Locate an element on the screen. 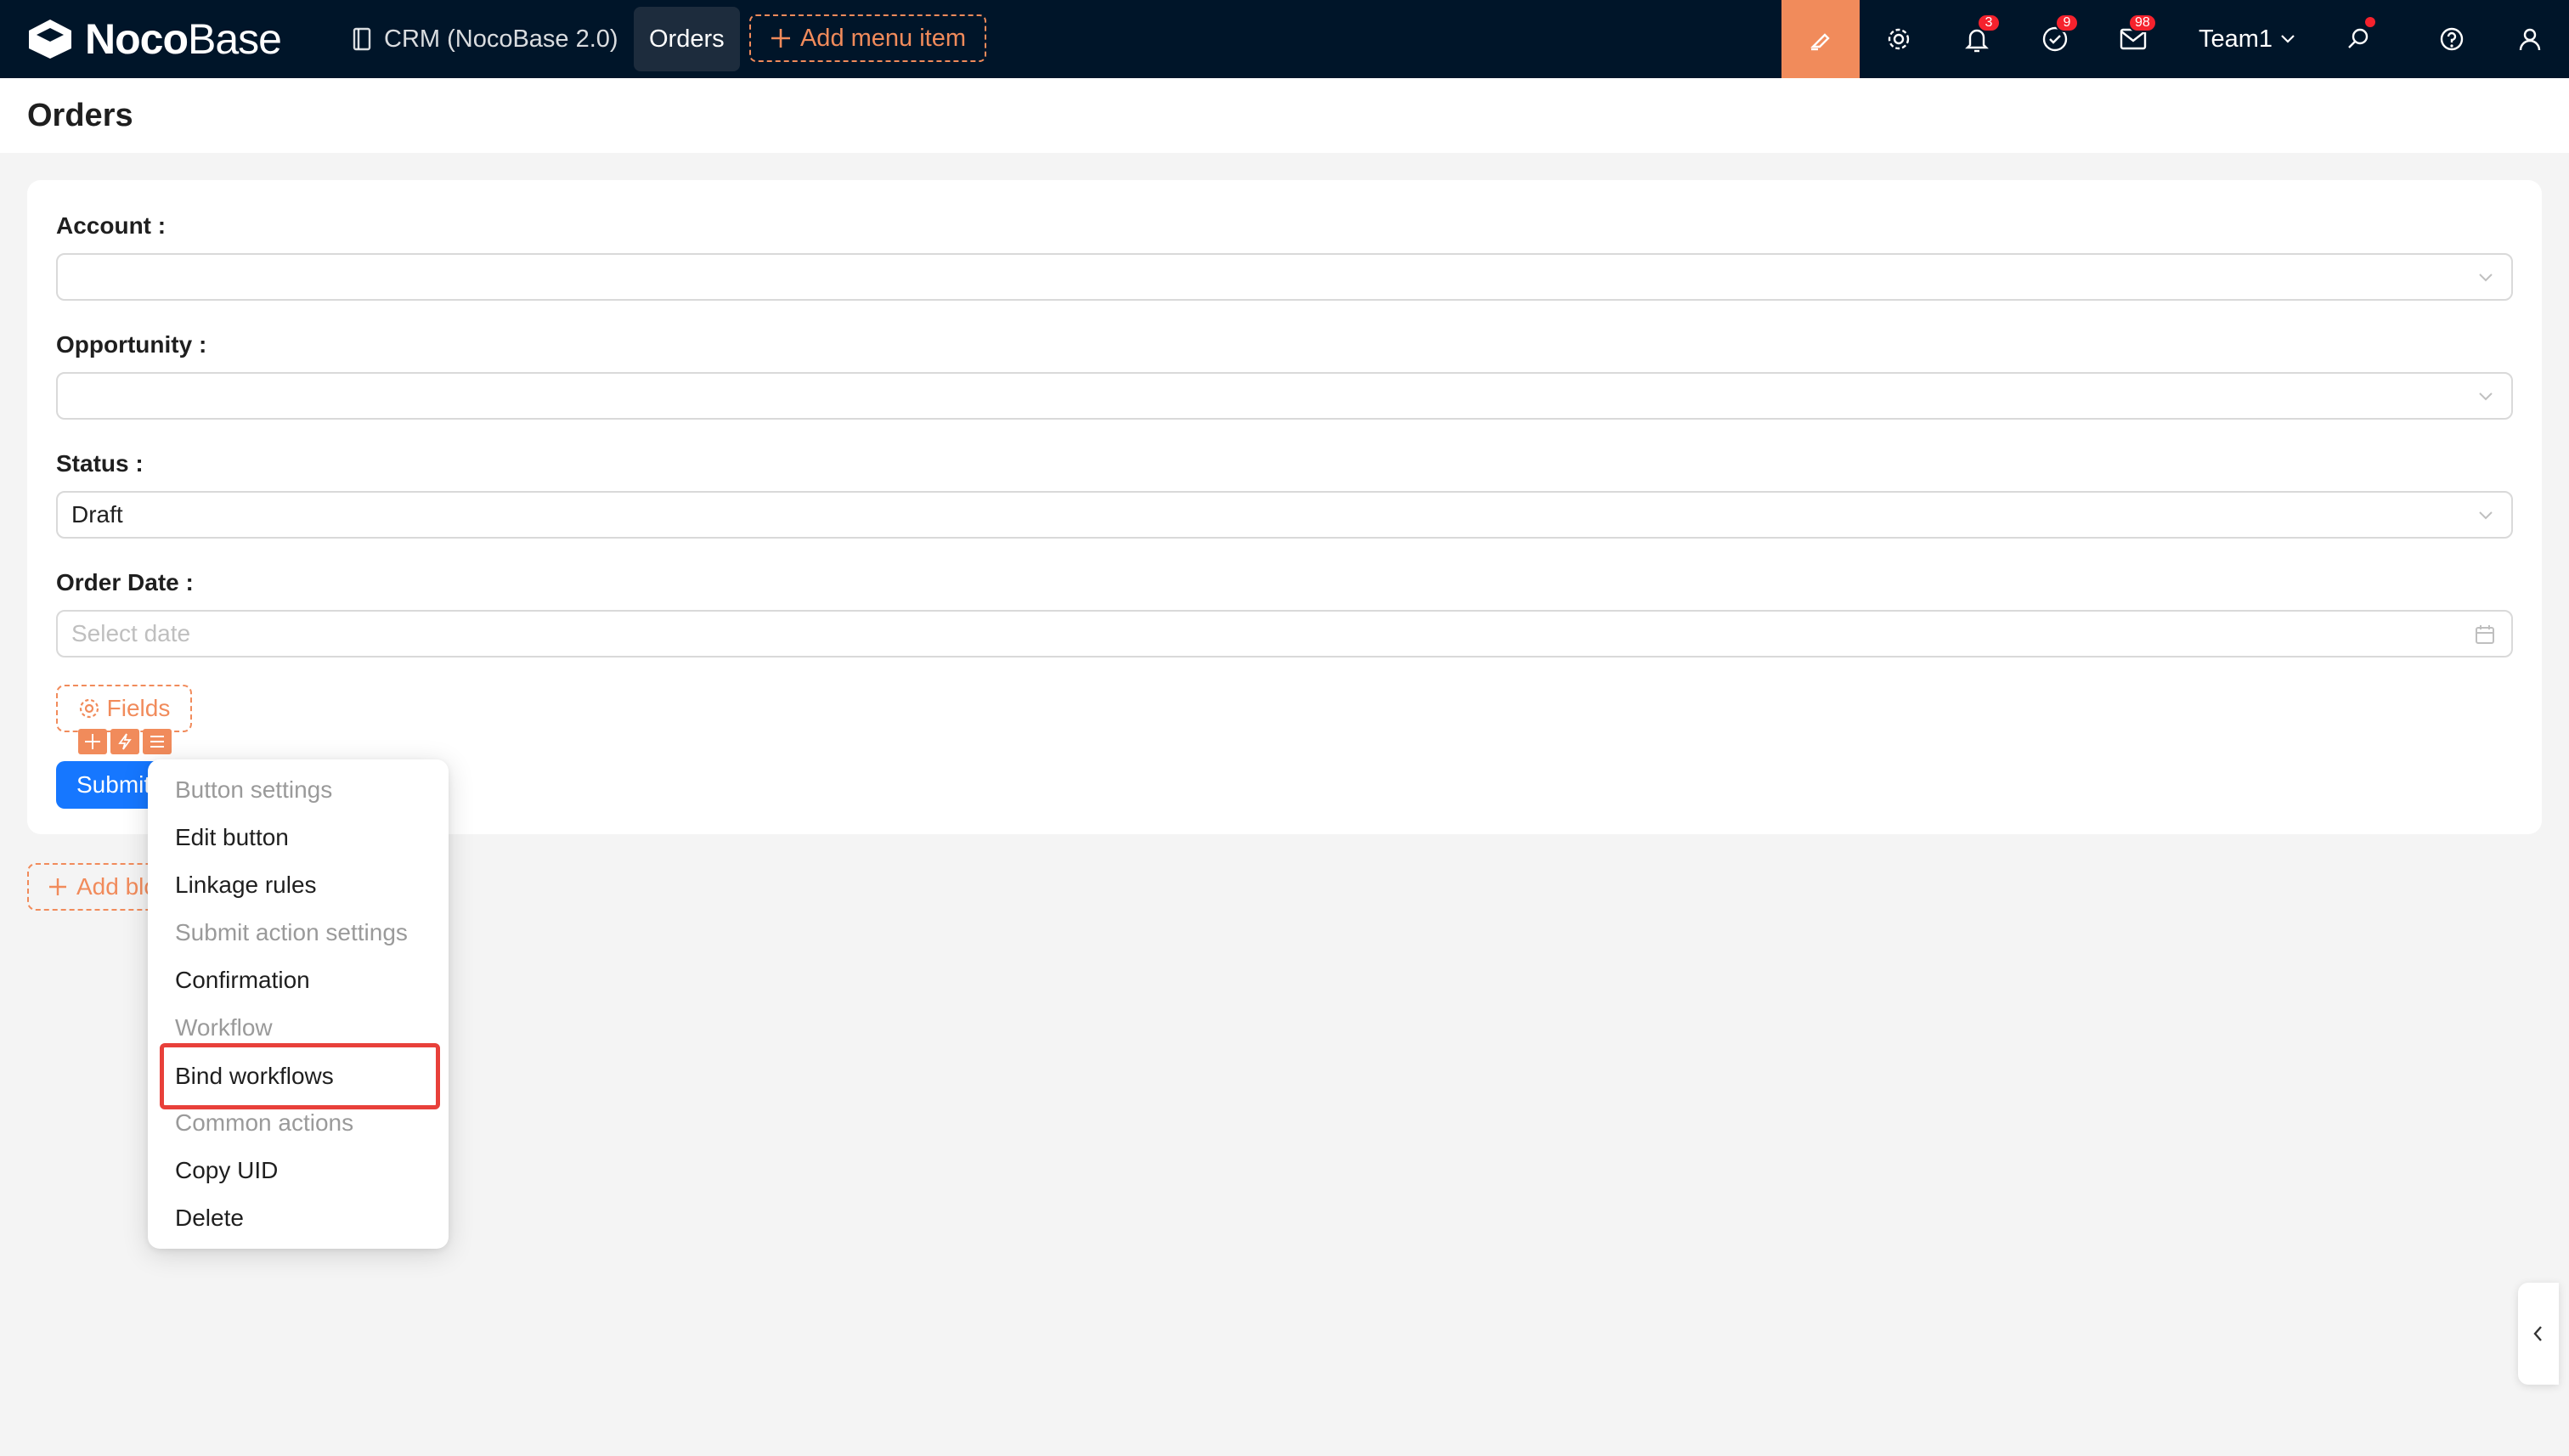 The width and height of the screenshot is (2569, 1456). team-switcher: Team1 is located at coordinates (2248, 39).